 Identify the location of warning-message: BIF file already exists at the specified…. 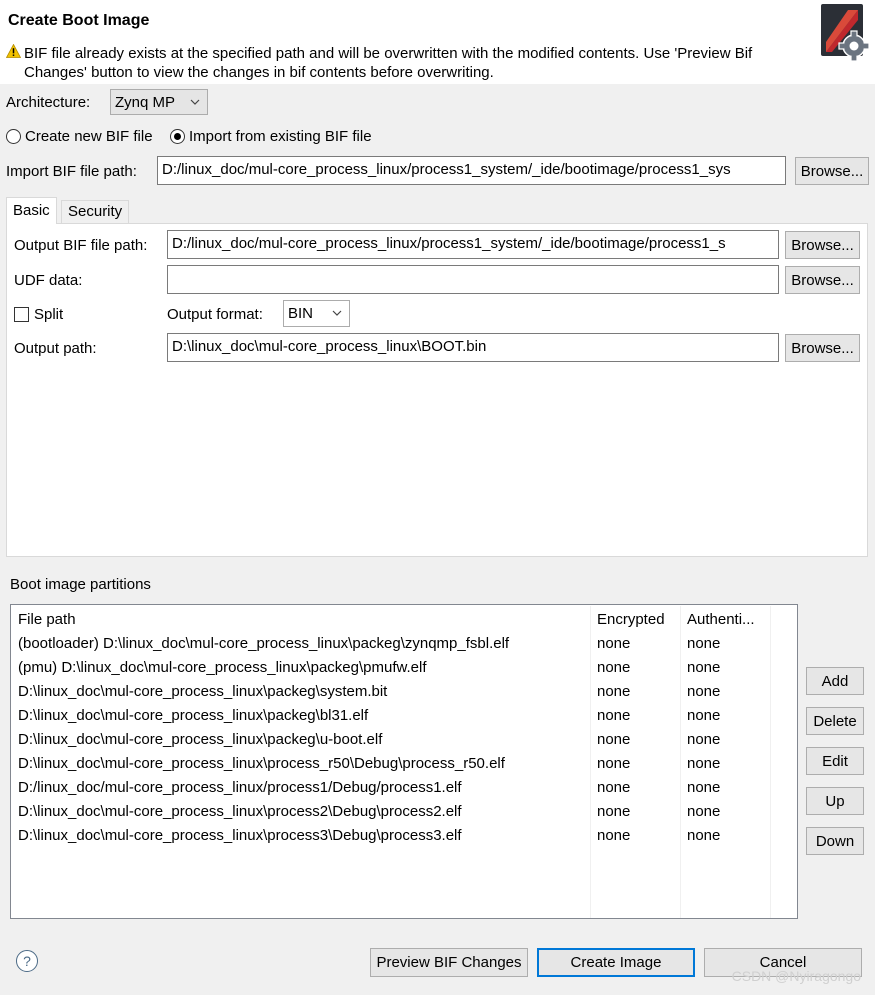
(388, 63).